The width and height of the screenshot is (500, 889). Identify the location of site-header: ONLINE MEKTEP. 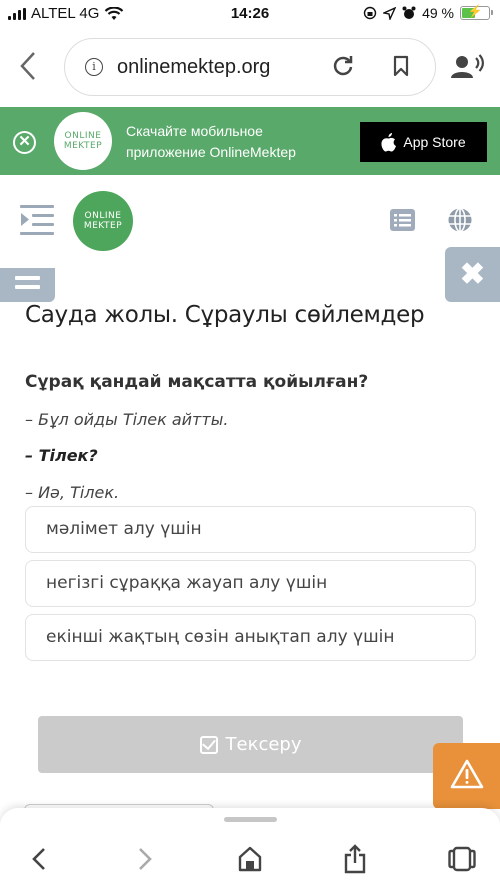
(250, 215).